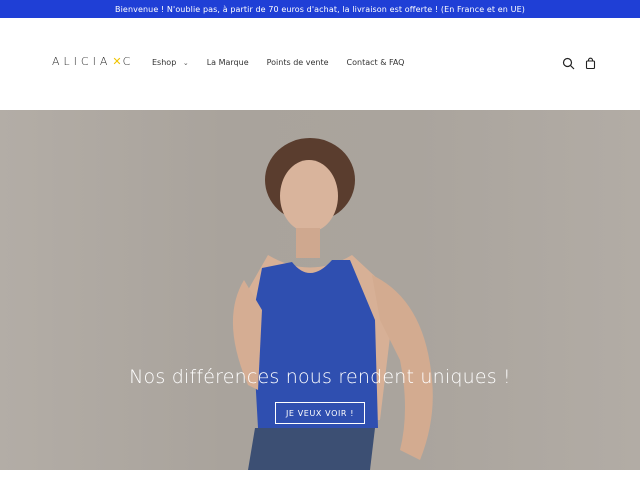 The image size is (640, 480). Describe the element at coordinates (117, 61) in the screenshot. I see `logo-mark: ✕` at that location.